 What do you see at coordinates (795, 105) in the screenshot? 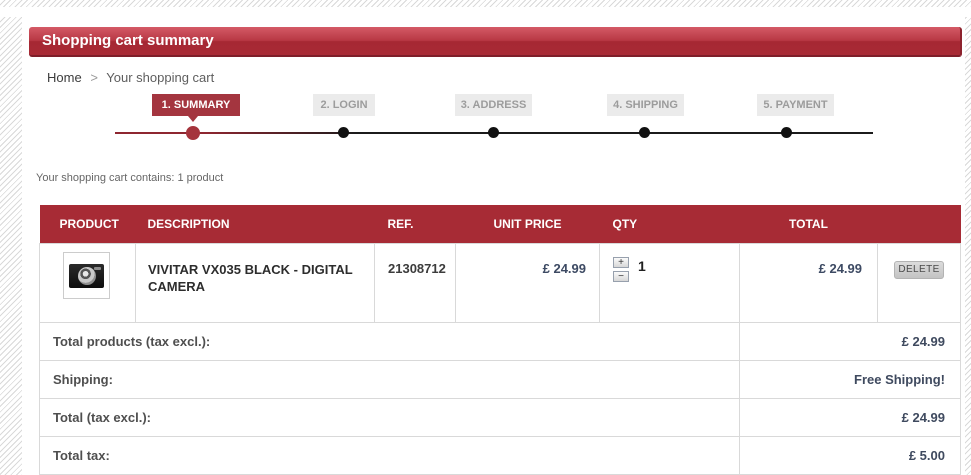
I see `step-payment: 5. PAYMENT` at bounding box center [795, 105].